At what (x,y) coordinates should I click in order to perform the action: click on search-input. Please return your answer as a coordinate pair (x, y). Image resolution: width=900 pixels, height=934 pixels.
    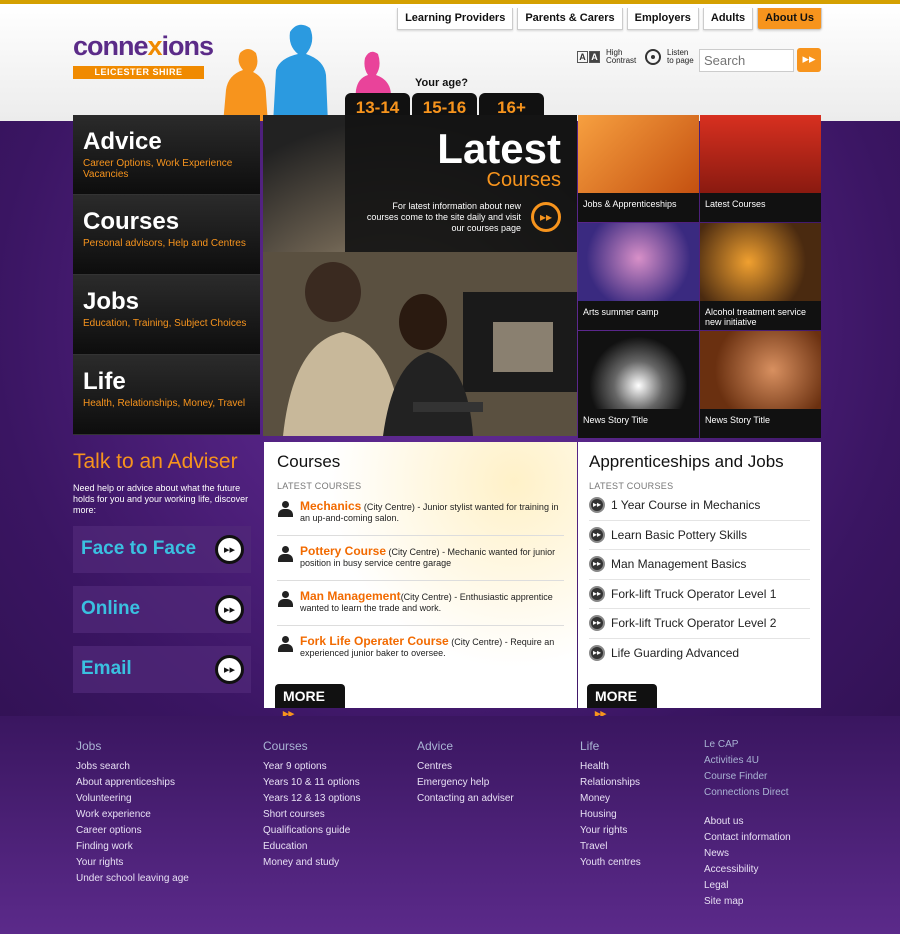
    Looking at the image, I should click on (746, 60).